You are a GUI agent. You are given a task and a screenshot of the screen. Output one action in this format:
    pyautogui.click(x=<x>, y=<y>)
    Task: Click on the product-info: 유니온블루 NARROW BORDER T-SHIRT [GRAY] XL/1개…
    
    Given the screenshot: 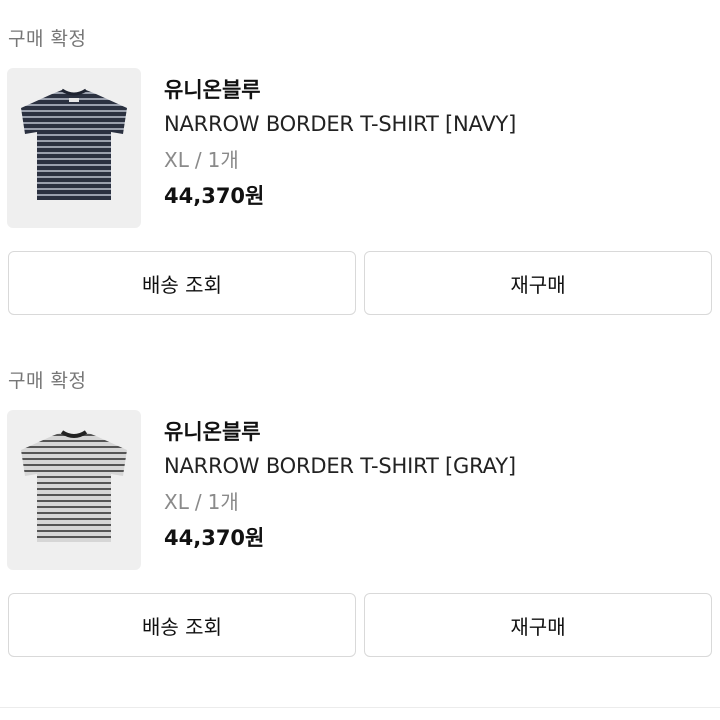 What is the action you would take?
    pyautogui.click(x=340, y=486)
    